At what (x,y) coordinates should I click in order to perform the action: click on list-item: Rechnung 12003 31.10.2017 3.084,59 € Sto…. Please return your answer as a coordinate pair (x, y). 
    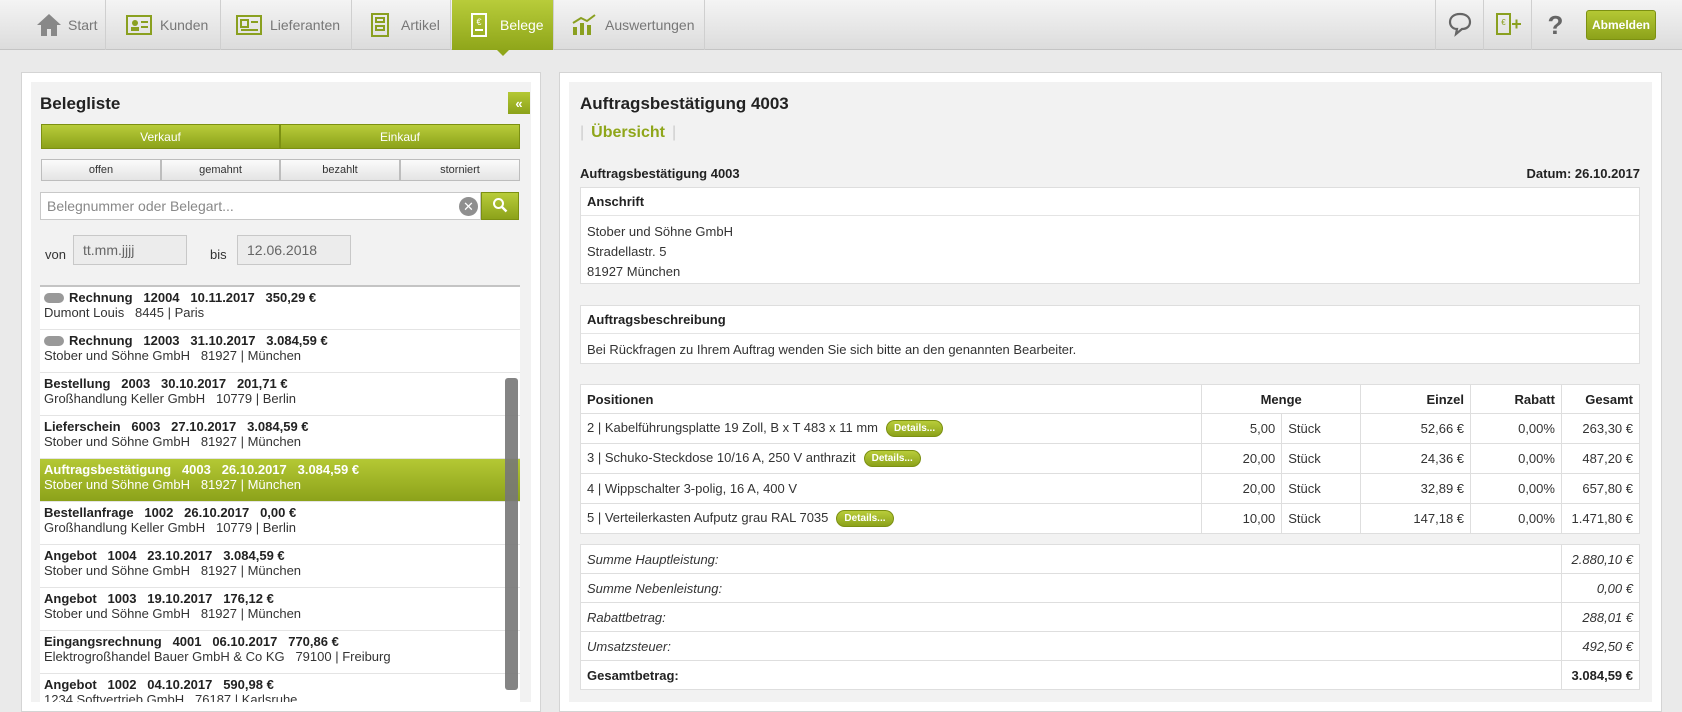
    Looking at the image, I should click on (280, 351).